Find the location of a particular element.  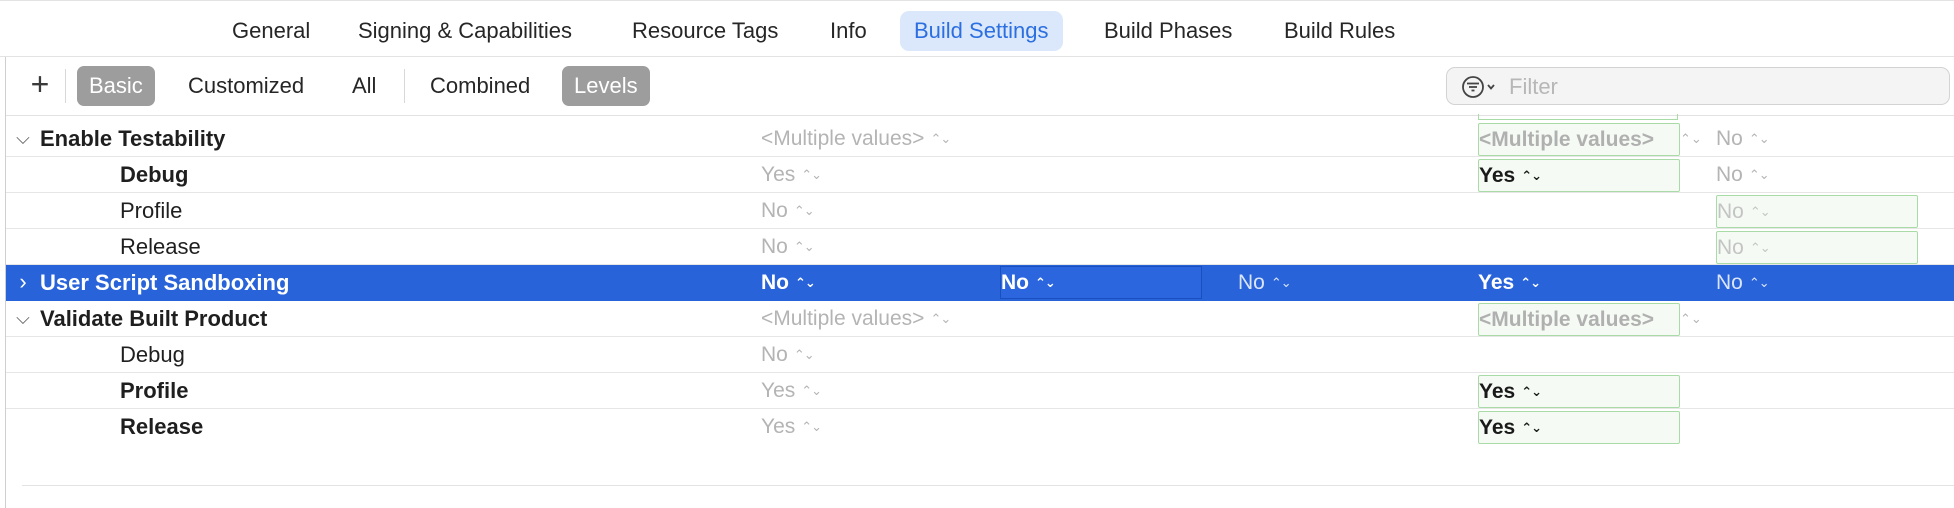

setting-row-release: Release No ⌃⌄ No ⌃⌄ is located at coordinates (980, 247).